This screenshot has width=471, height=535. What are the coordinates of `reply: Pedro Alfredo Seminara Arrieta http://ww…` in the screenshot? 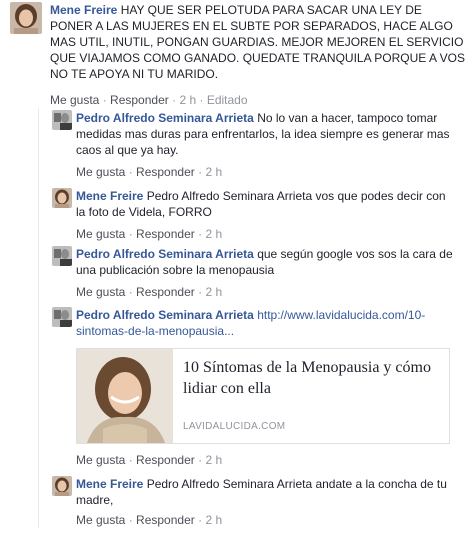 It's located at (257, 327).